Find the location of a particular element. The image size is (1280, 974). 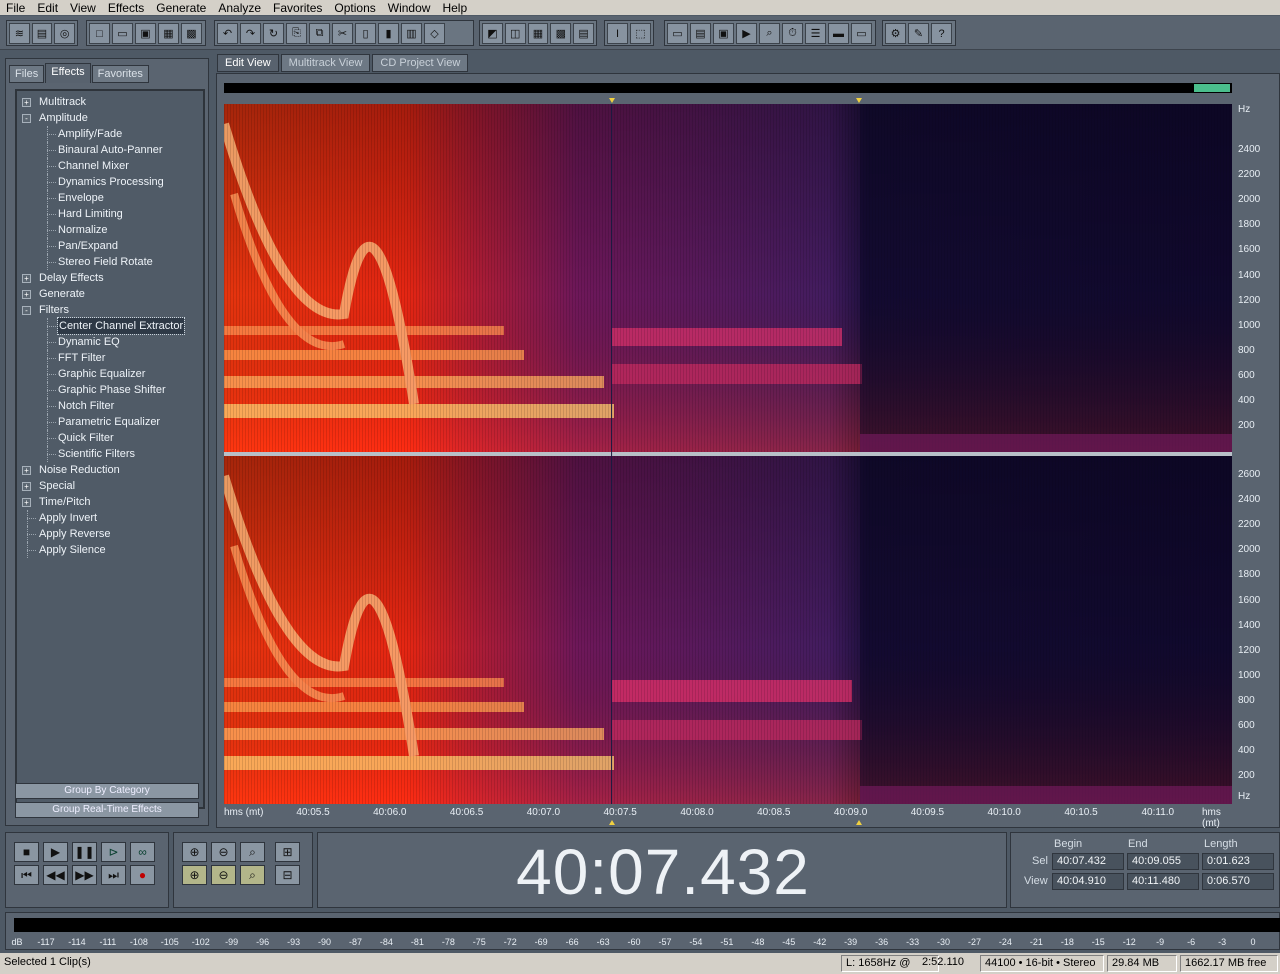

batch-icon: ▩ is located at coordinates (191, 33).